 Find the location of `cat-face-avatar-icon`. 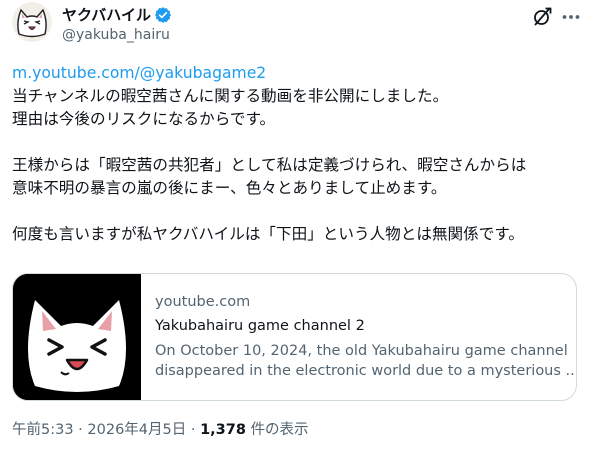

cat-face-avatar-icon is located at coordinates (32, 23).